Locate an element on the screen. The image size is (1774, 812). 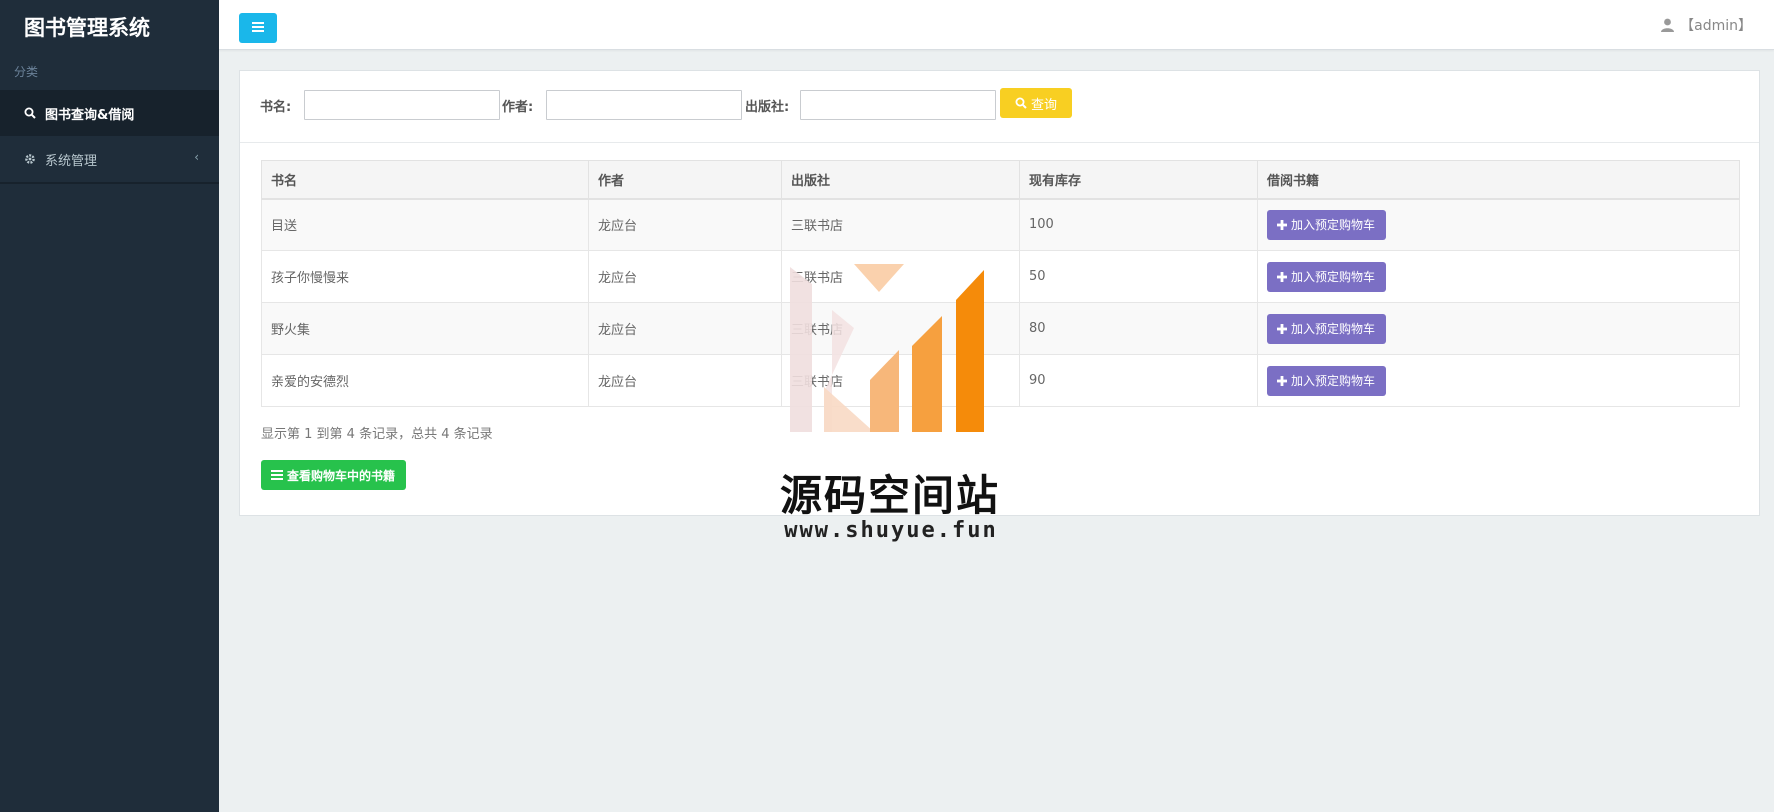
table-header-row: 书名 作者 出版社 现有库存 借阅书籍 is located at coordinates (1000, 180).